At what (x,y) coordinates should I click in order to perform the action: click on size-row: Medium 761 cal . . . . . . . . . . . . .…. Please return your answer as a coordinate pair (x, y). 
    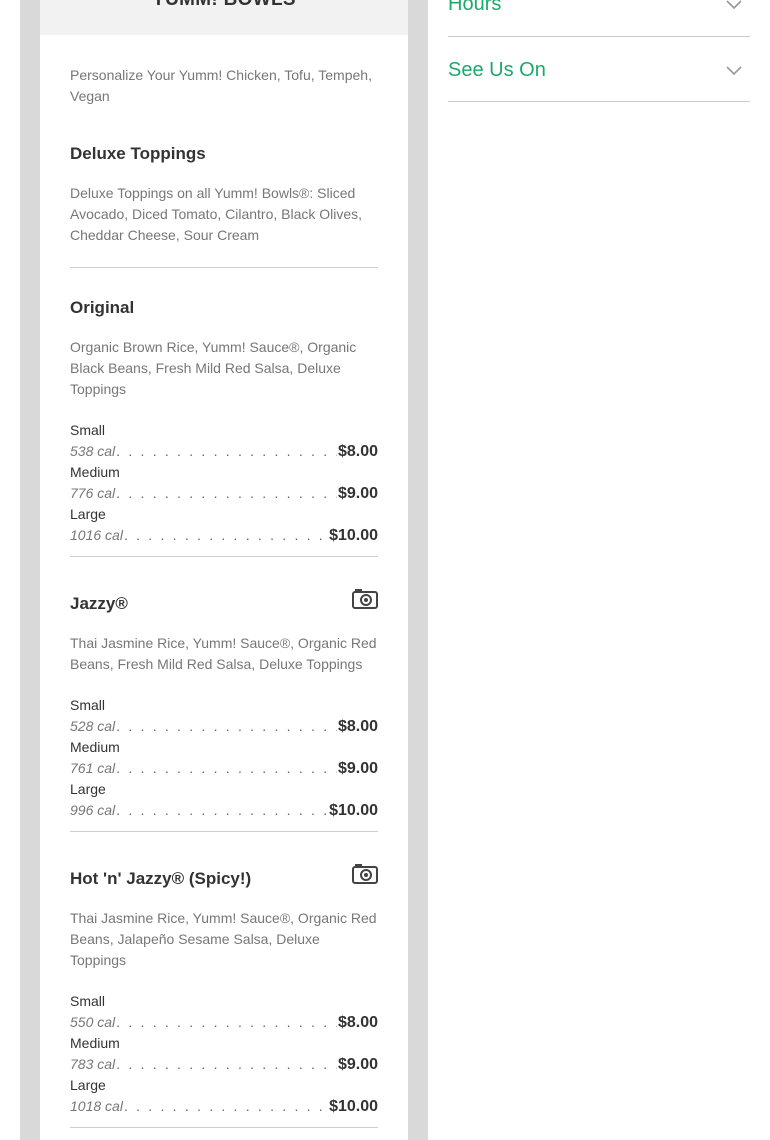
    Looking at the image, I should click on (224, 758).